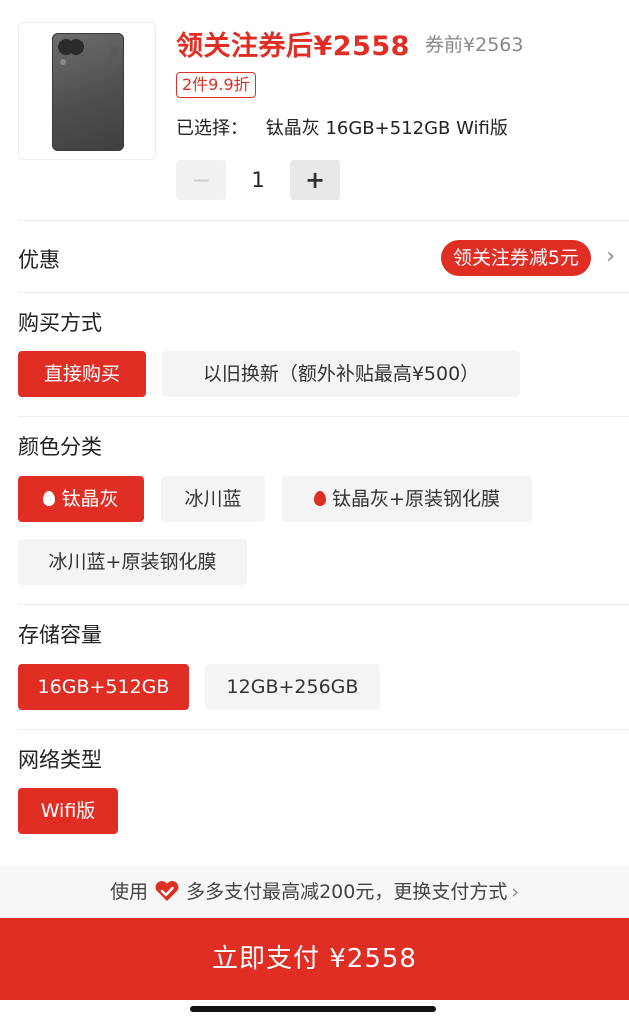 This screenshot has height=1024, width=629. Describe the element at coordinates (68, 811) in the screenshot. I see `option-network-wifi: Wifi版` at that location.